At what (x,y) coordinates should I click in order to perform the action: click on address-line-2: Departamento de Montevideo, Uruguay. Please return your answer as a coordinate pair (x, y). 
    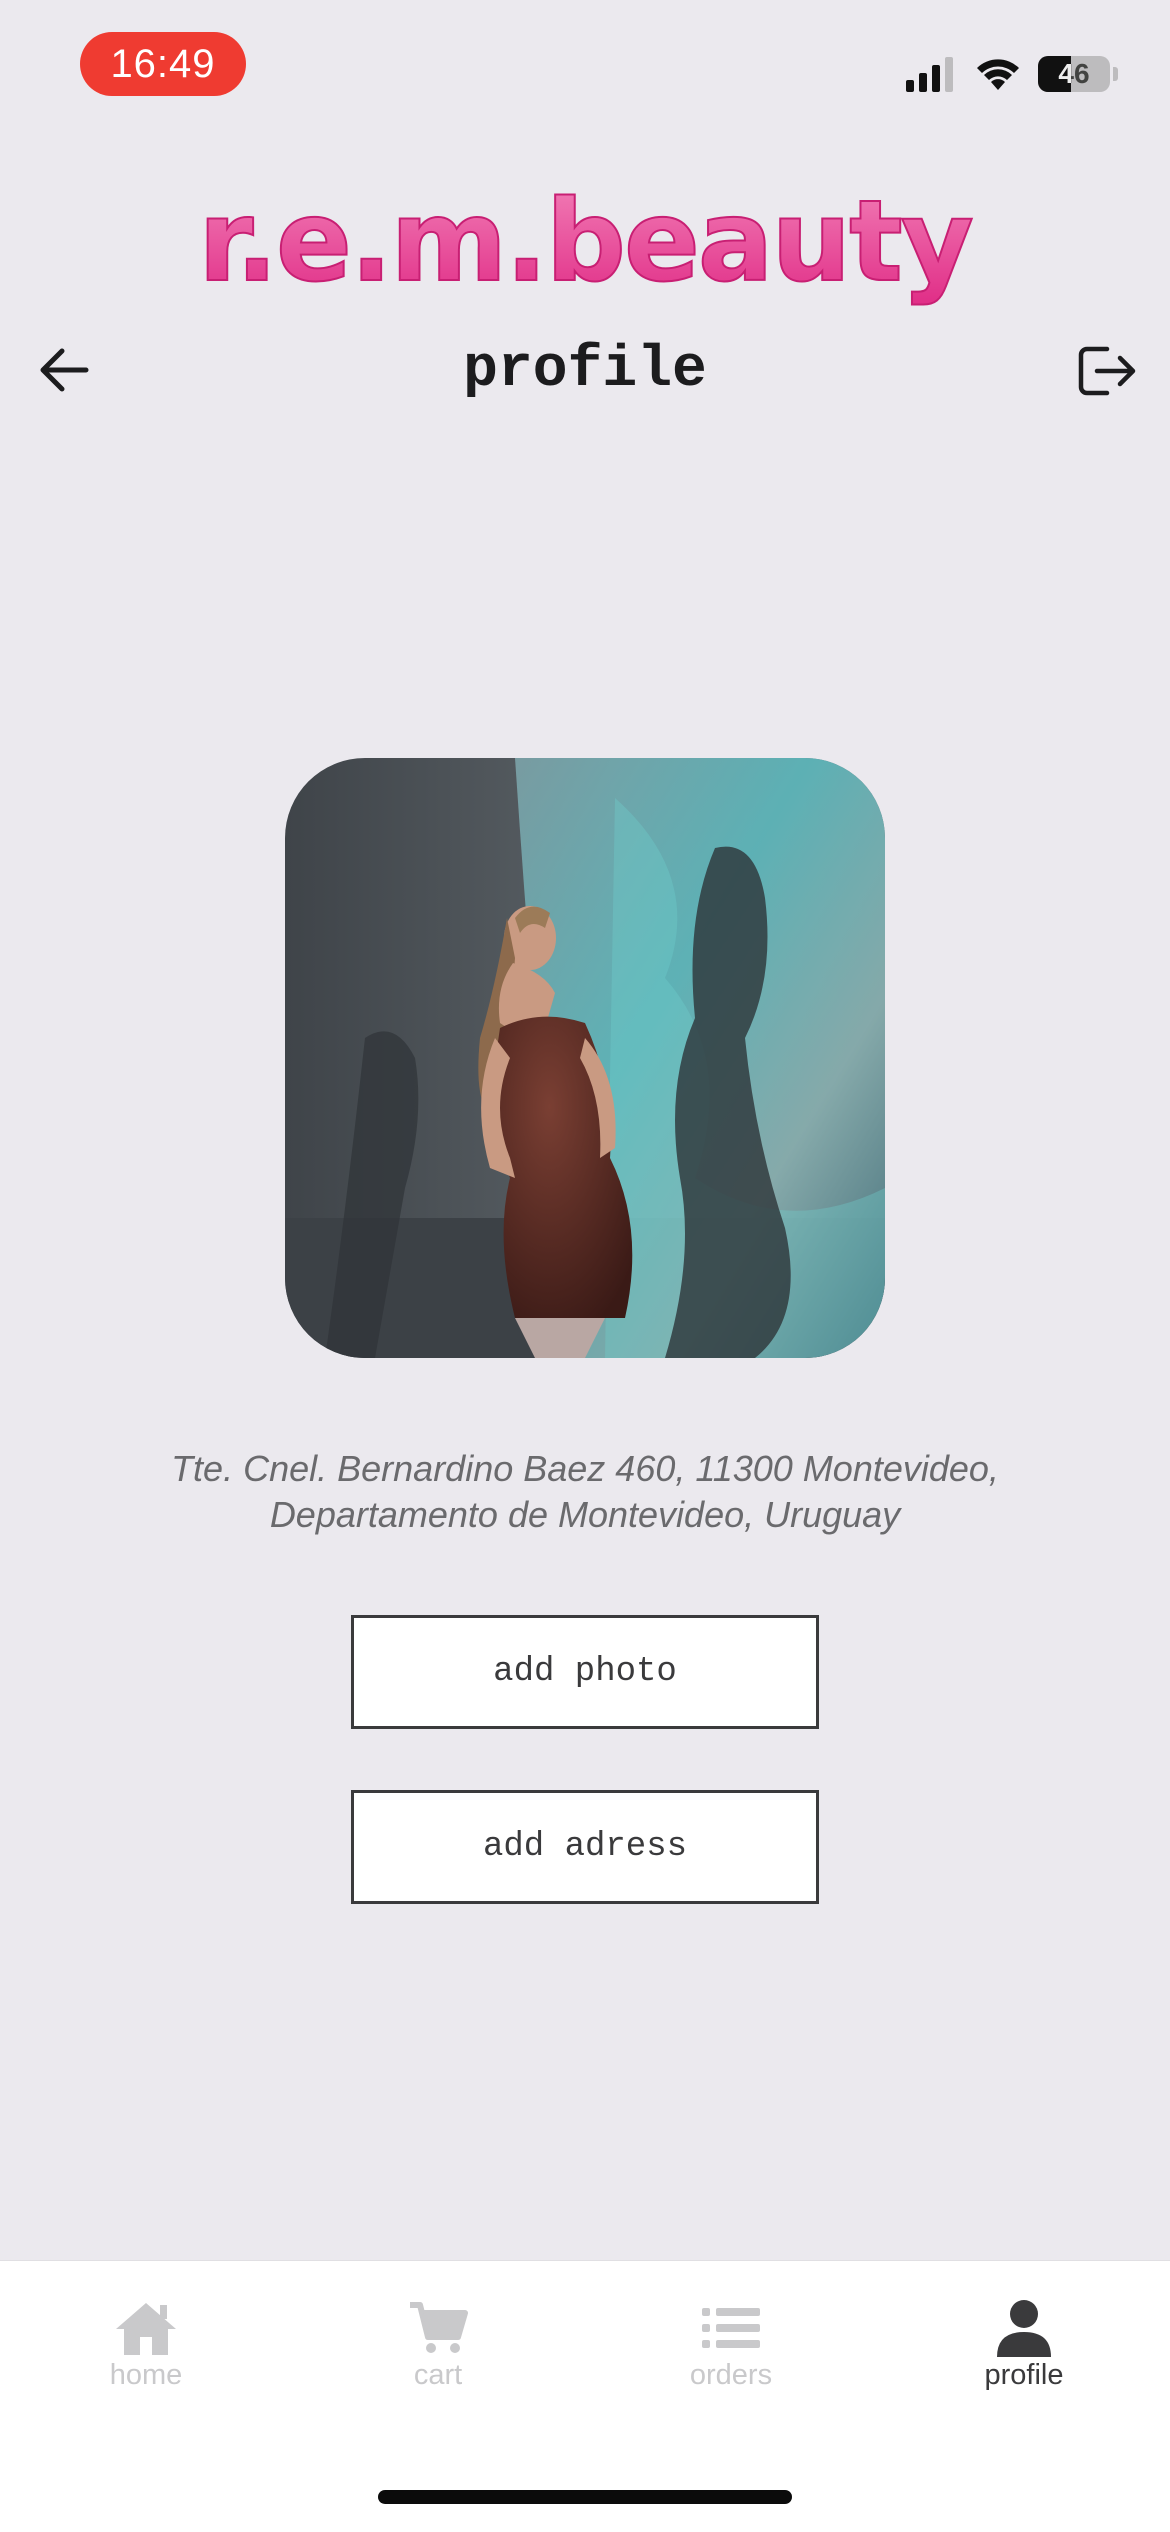
    Looking at the image, I should click on (585, 1514).